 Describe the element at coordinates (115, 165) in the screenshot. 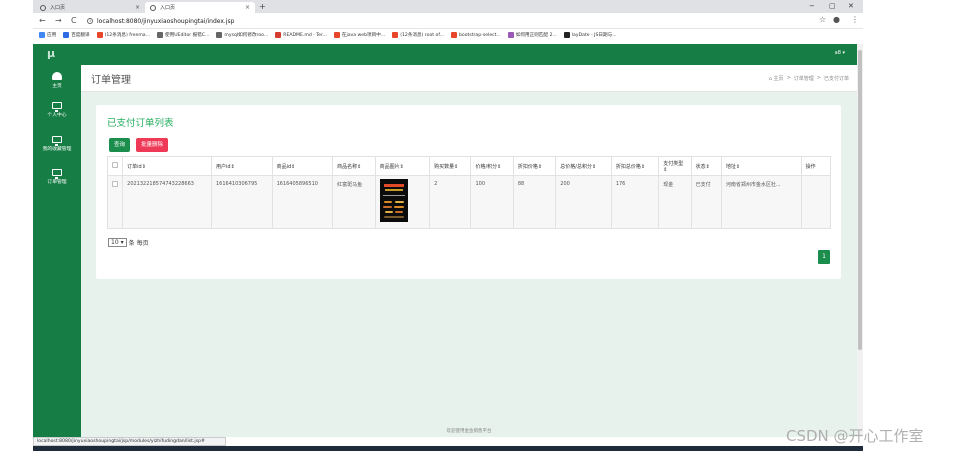

I see `select-all-checkbox` at that location.